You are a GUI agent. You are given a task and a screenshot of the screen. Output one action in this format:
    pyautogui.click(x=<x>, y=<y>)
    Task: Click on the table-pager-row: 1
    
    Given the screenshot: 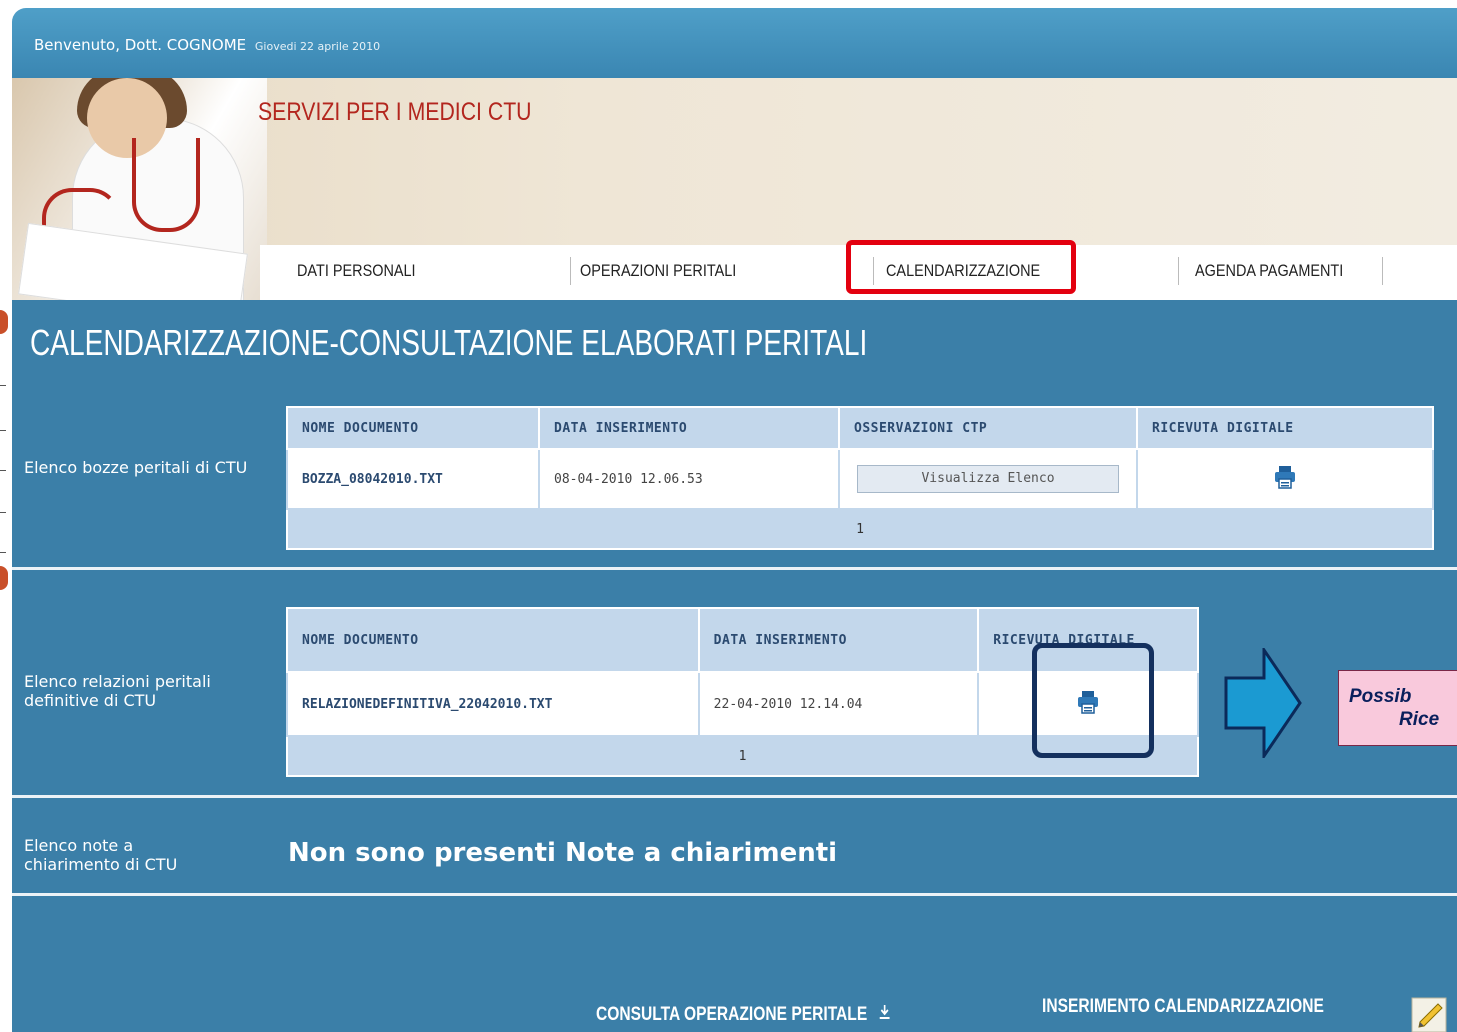 What is the action you would take?
    pyautogui.click(x=860, y=529)
    